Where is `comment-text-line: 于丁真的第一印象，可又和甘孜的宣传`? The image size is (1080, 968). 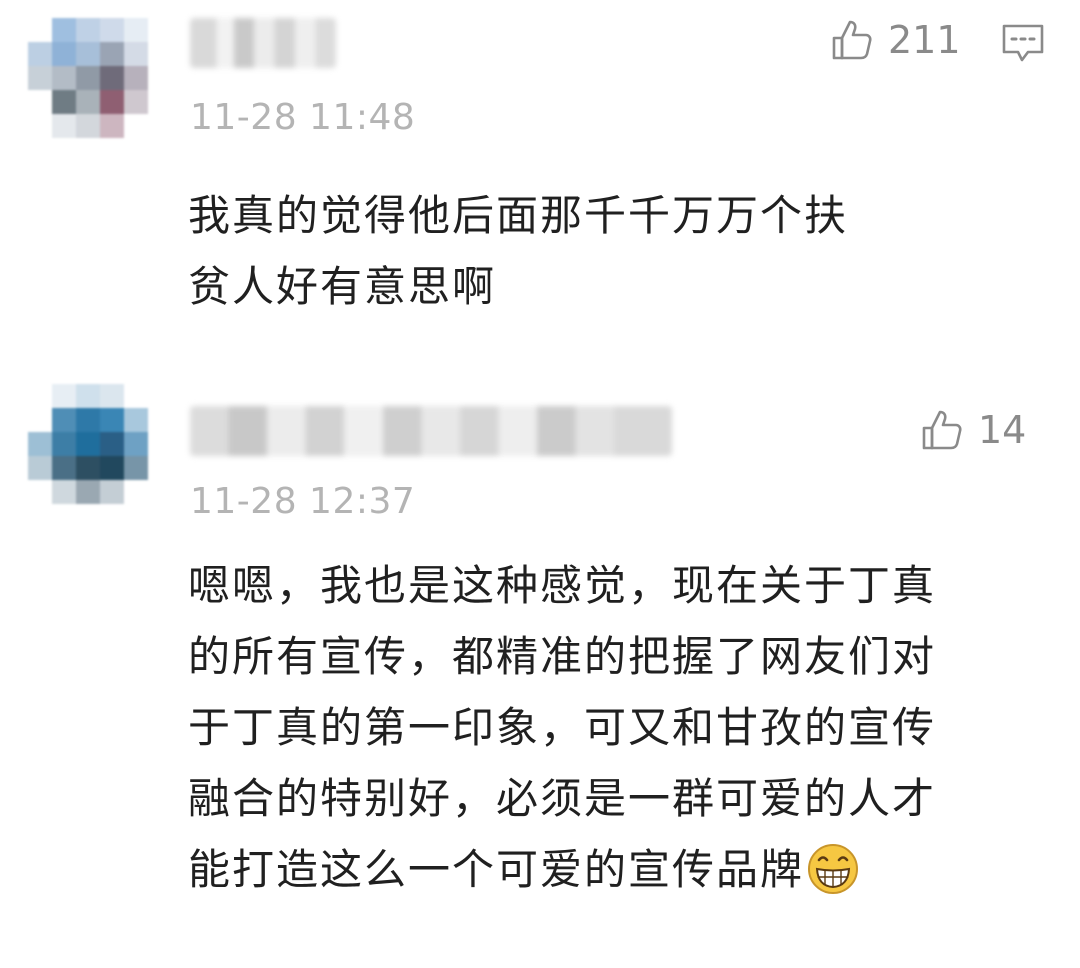
comment-text-line: 于丁真的第一印象，可又和甘孜的宣传 is located at coordinates (562, 727).